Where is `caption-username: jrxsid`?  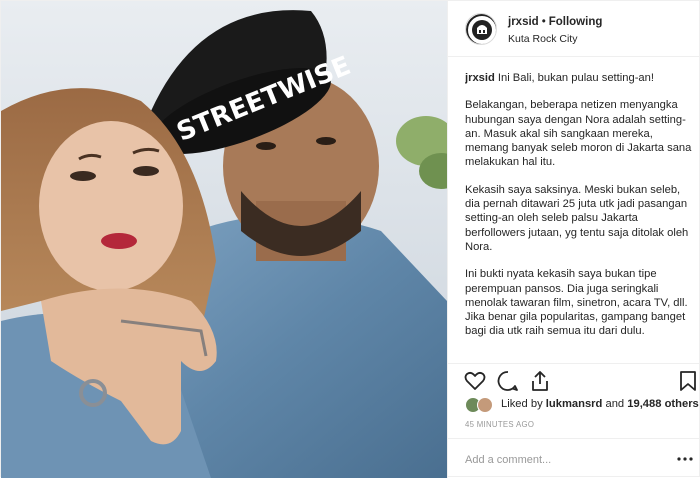 caption-username: jrxsid is located at coordinates (480, 78).